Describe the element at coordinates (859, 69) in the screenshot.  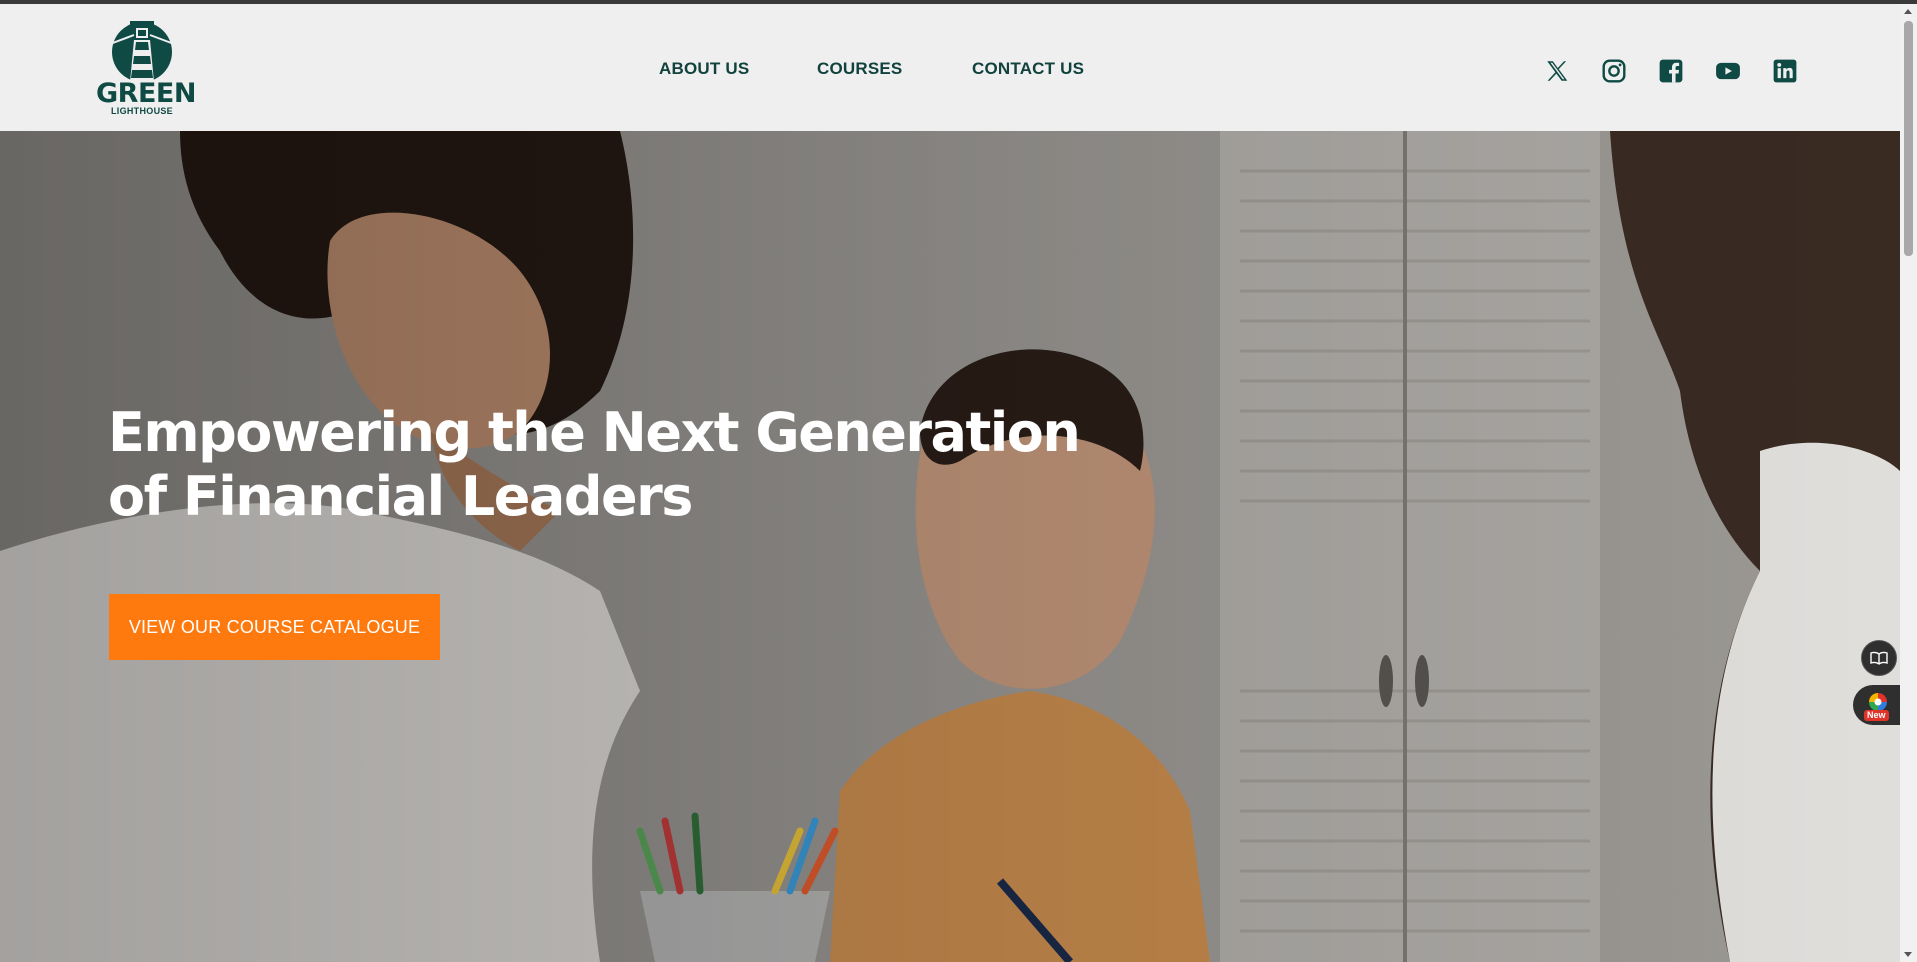
I see `nav-courses: COURSES` at that location.